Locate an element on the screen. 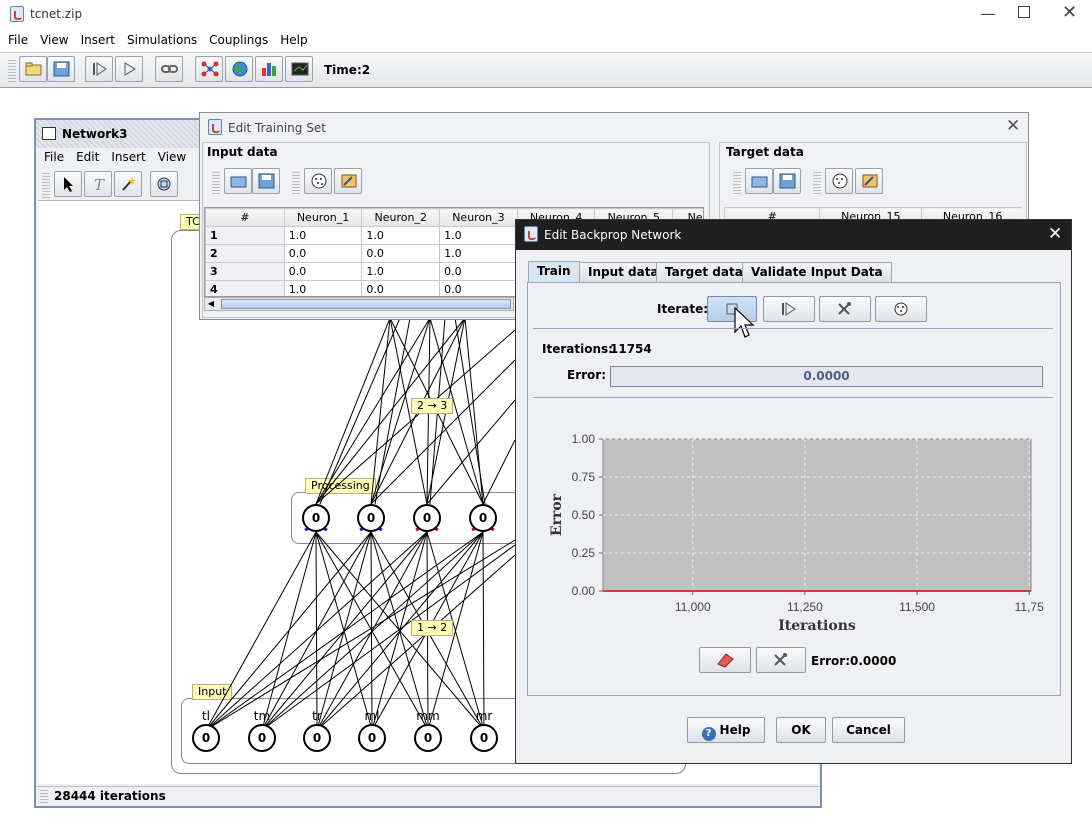 The height and width of the screenshot is (832, 1092). backprop-title: Edit Backprop Network is located at coordinates (613, 235).